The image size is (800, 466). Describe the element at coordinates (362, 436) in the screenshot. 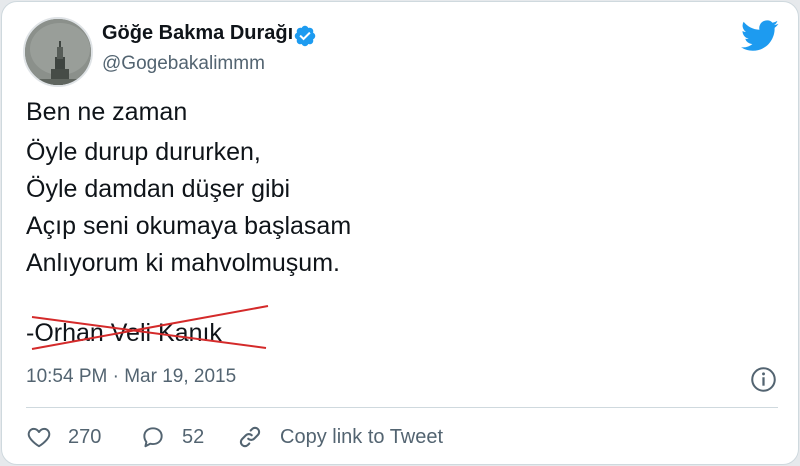

I see `copy-link-label: Copy link to Tweet` at that location.